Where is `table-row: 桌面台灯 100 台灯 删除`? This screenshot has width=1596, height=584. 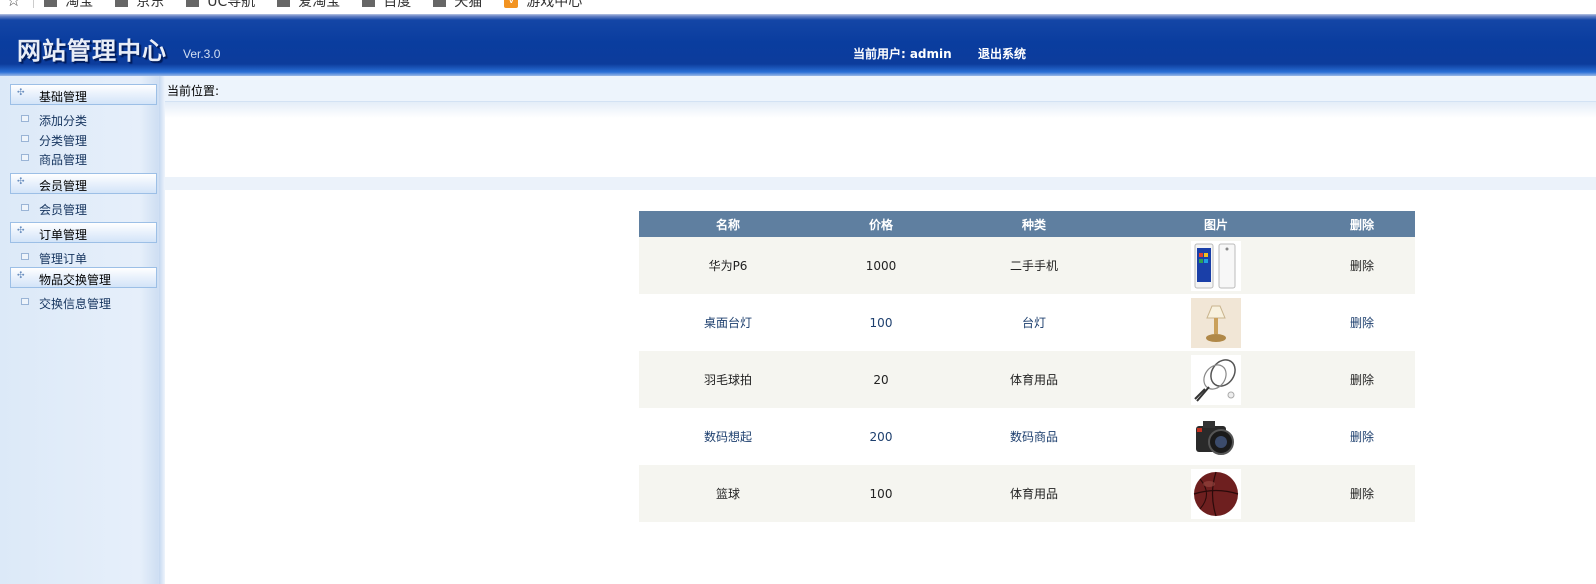
table-row: 桌面台灯 100 台灯 删除 is located at coordinates (1027, 322).